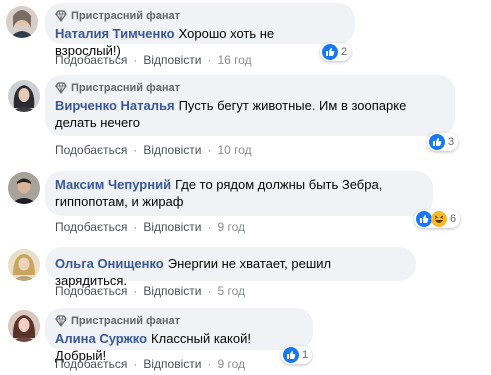 This screenshot has height=375, width=491. I want to click on comment-author: Максим Чепурний, so click(113, 184).